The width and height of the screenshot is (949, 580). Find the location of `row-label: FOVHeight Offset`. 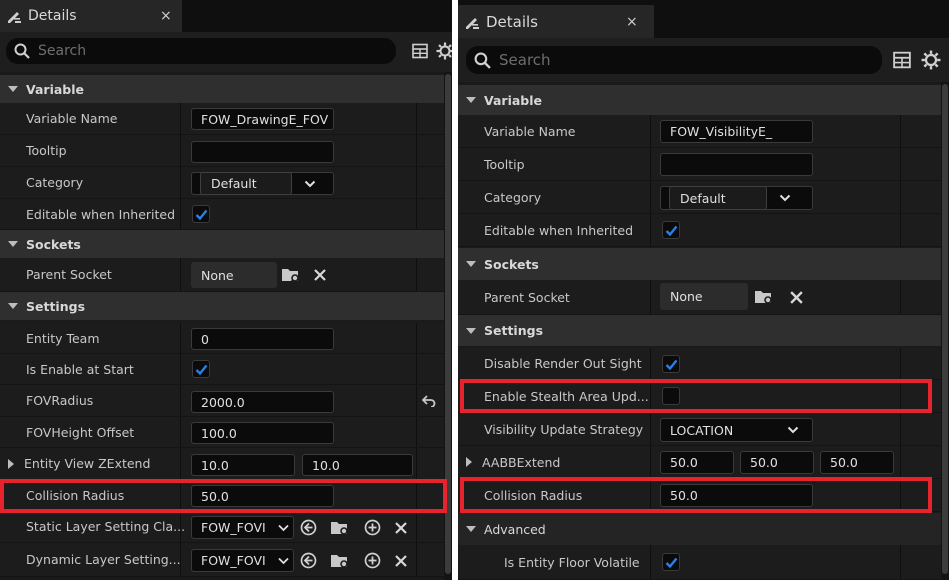

row-label: FOVHeight Offset is located at coordinates (80, 432).